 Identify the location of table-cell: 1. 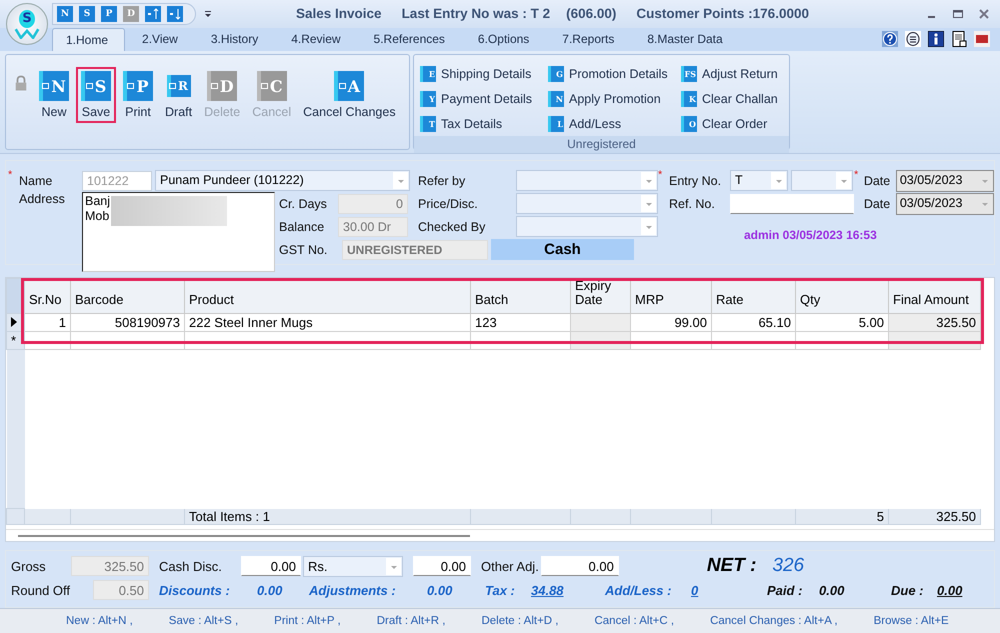
(47, 323).